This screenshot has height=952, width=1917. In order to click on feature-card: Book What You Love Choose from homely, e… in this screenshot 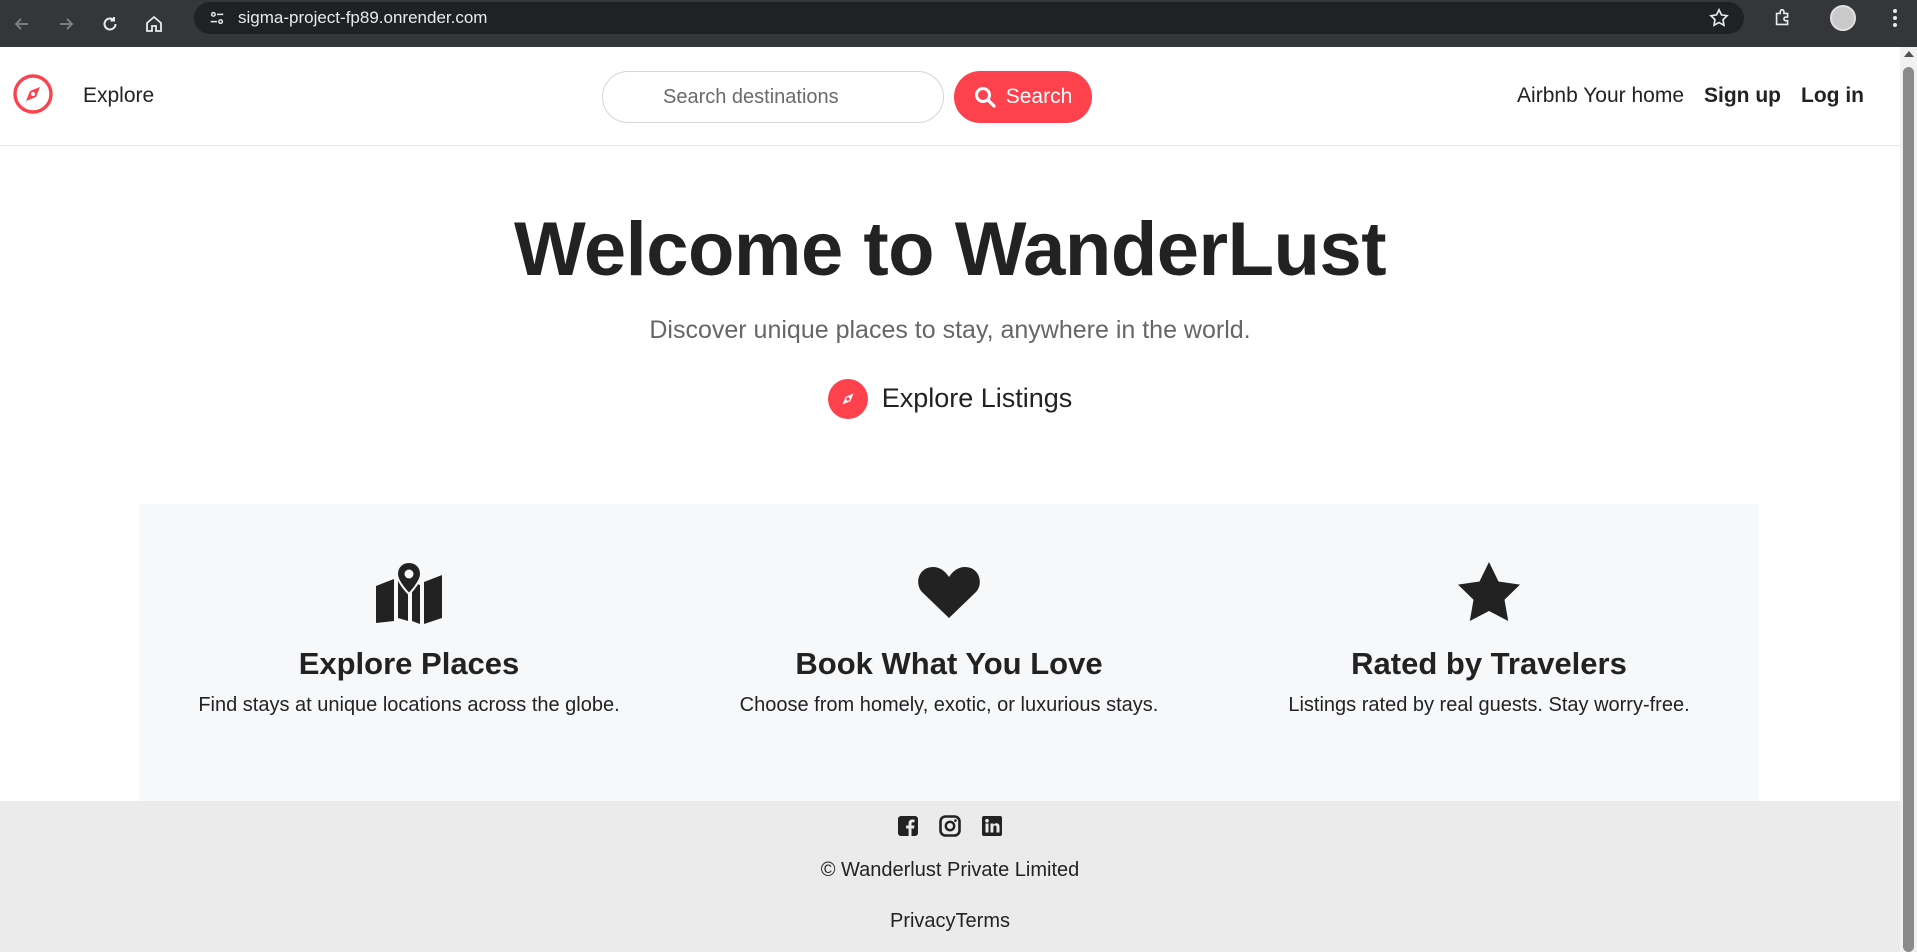, I will do `click(949, 654)`.